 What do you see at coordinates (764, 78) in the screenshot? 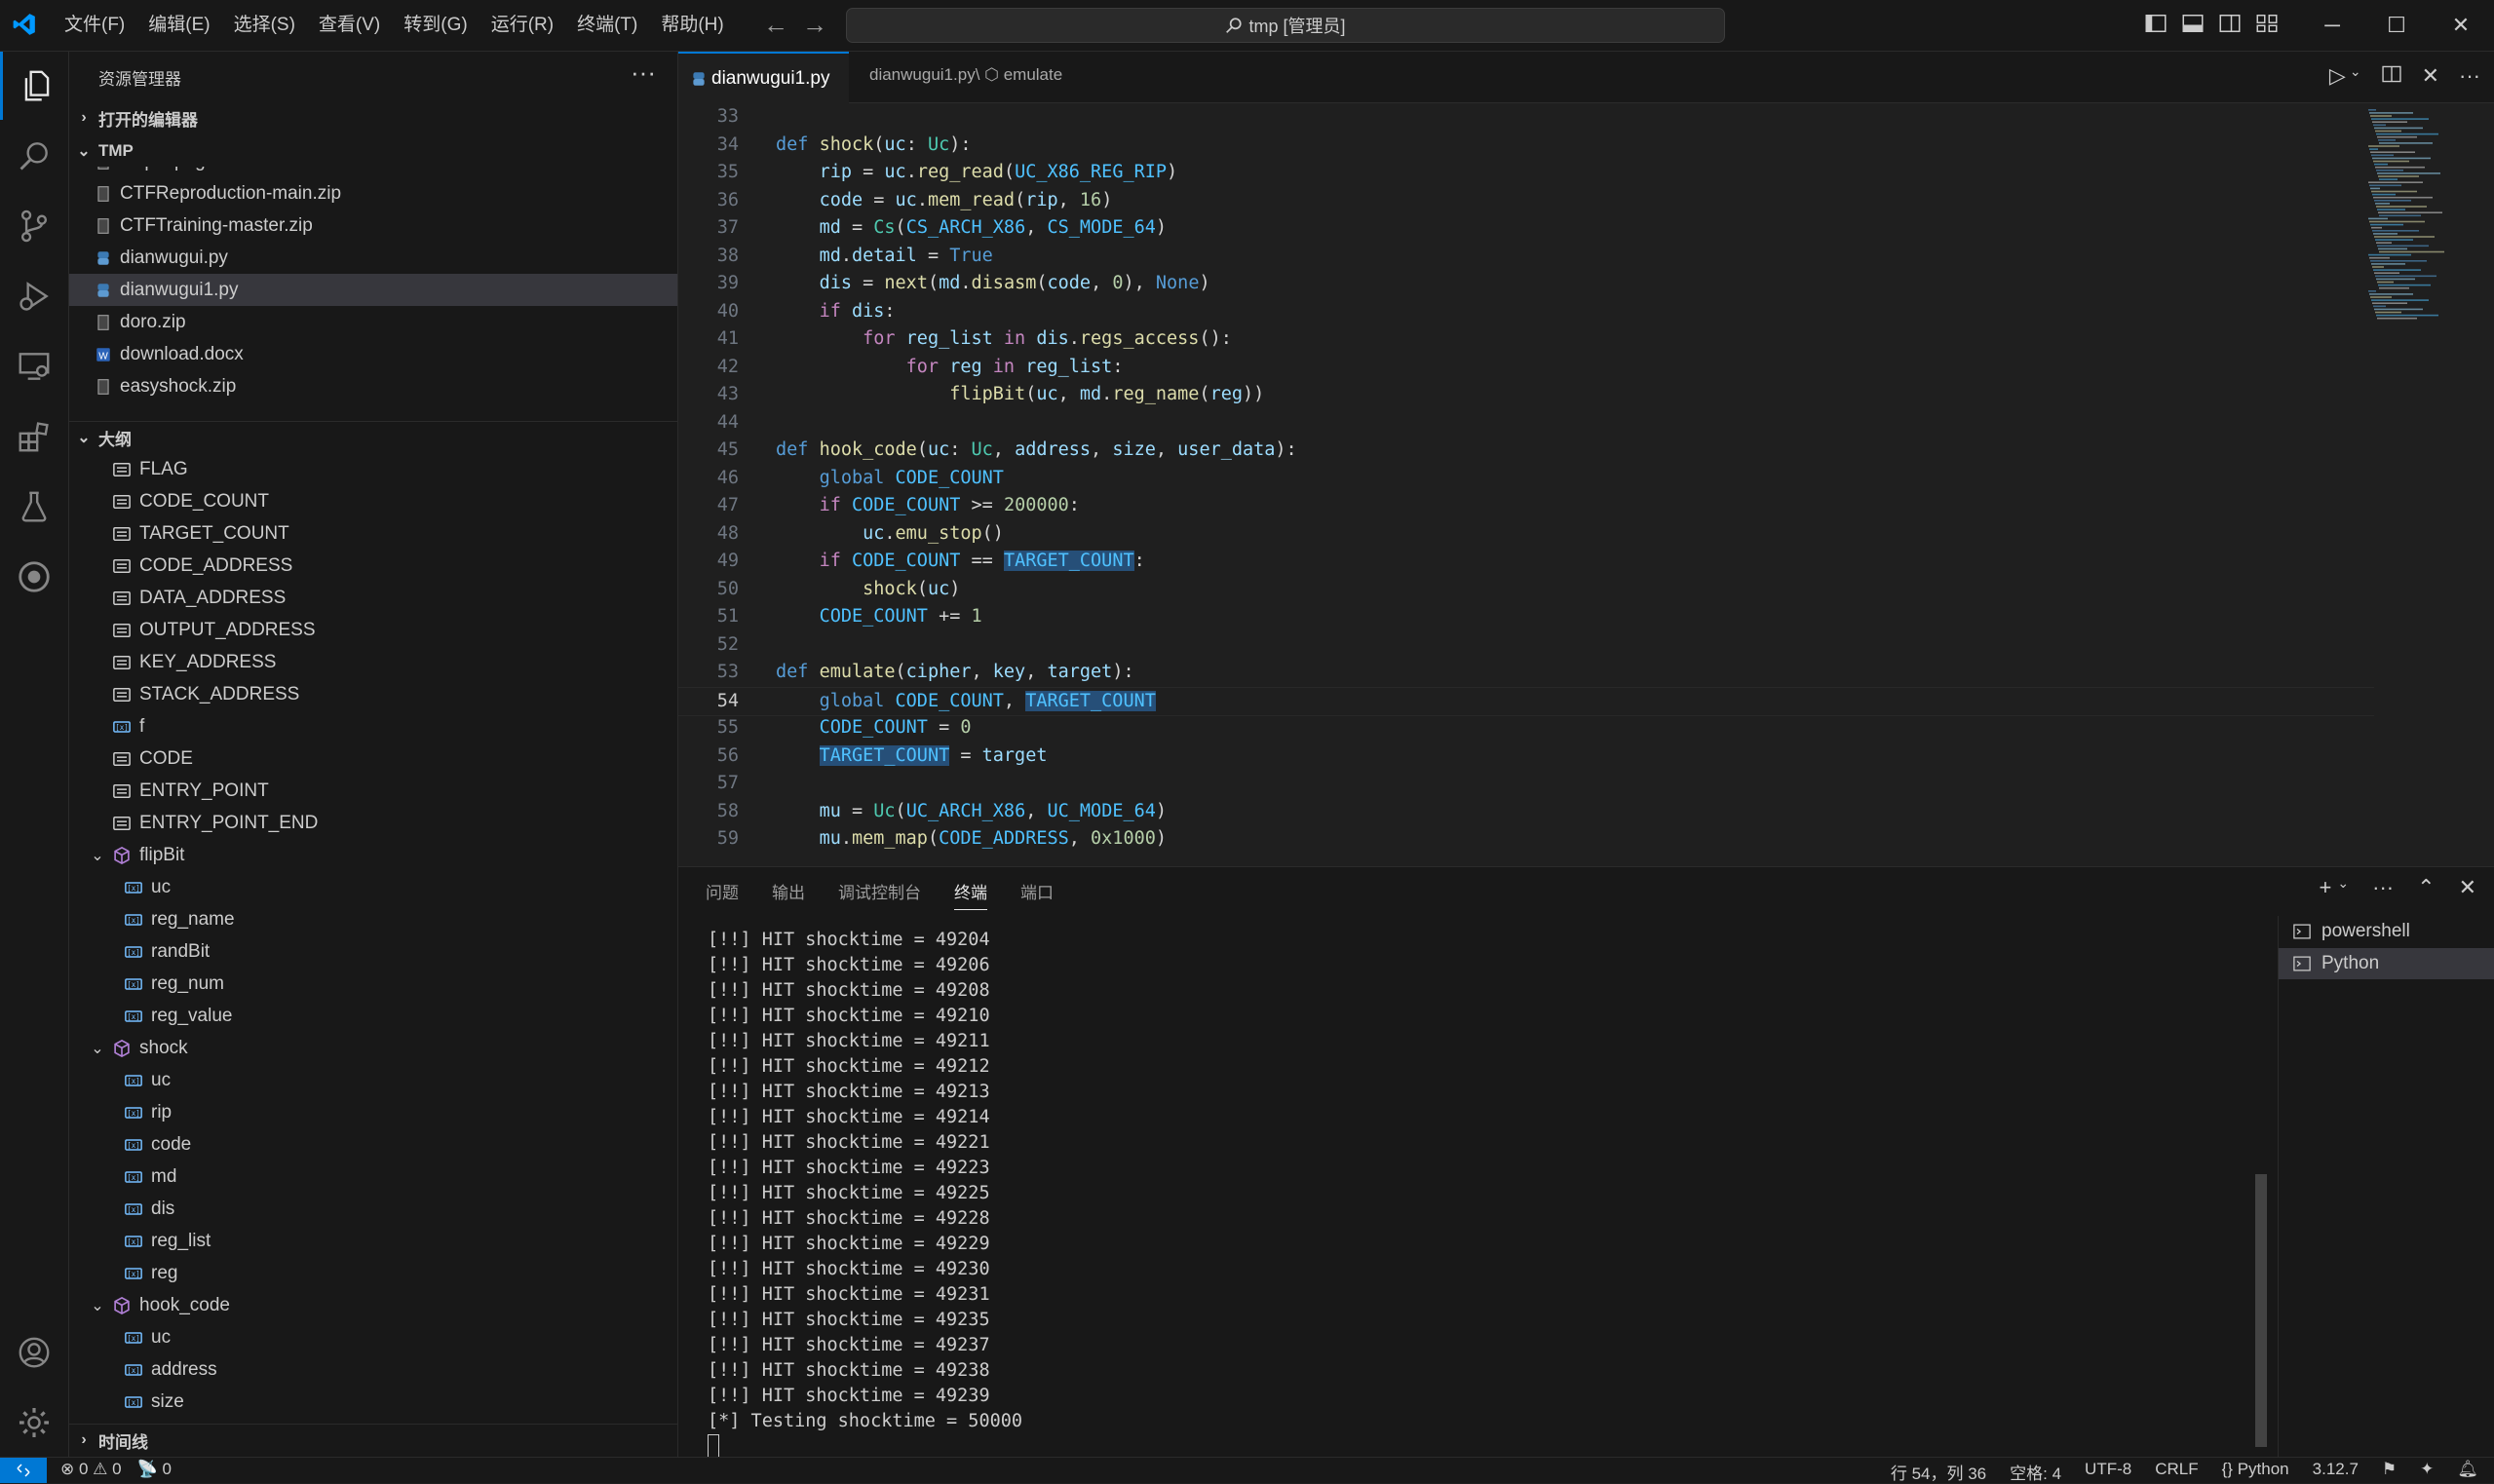
I see `editor-tab: dianwugui1.py` at bounding box center [764, 78].